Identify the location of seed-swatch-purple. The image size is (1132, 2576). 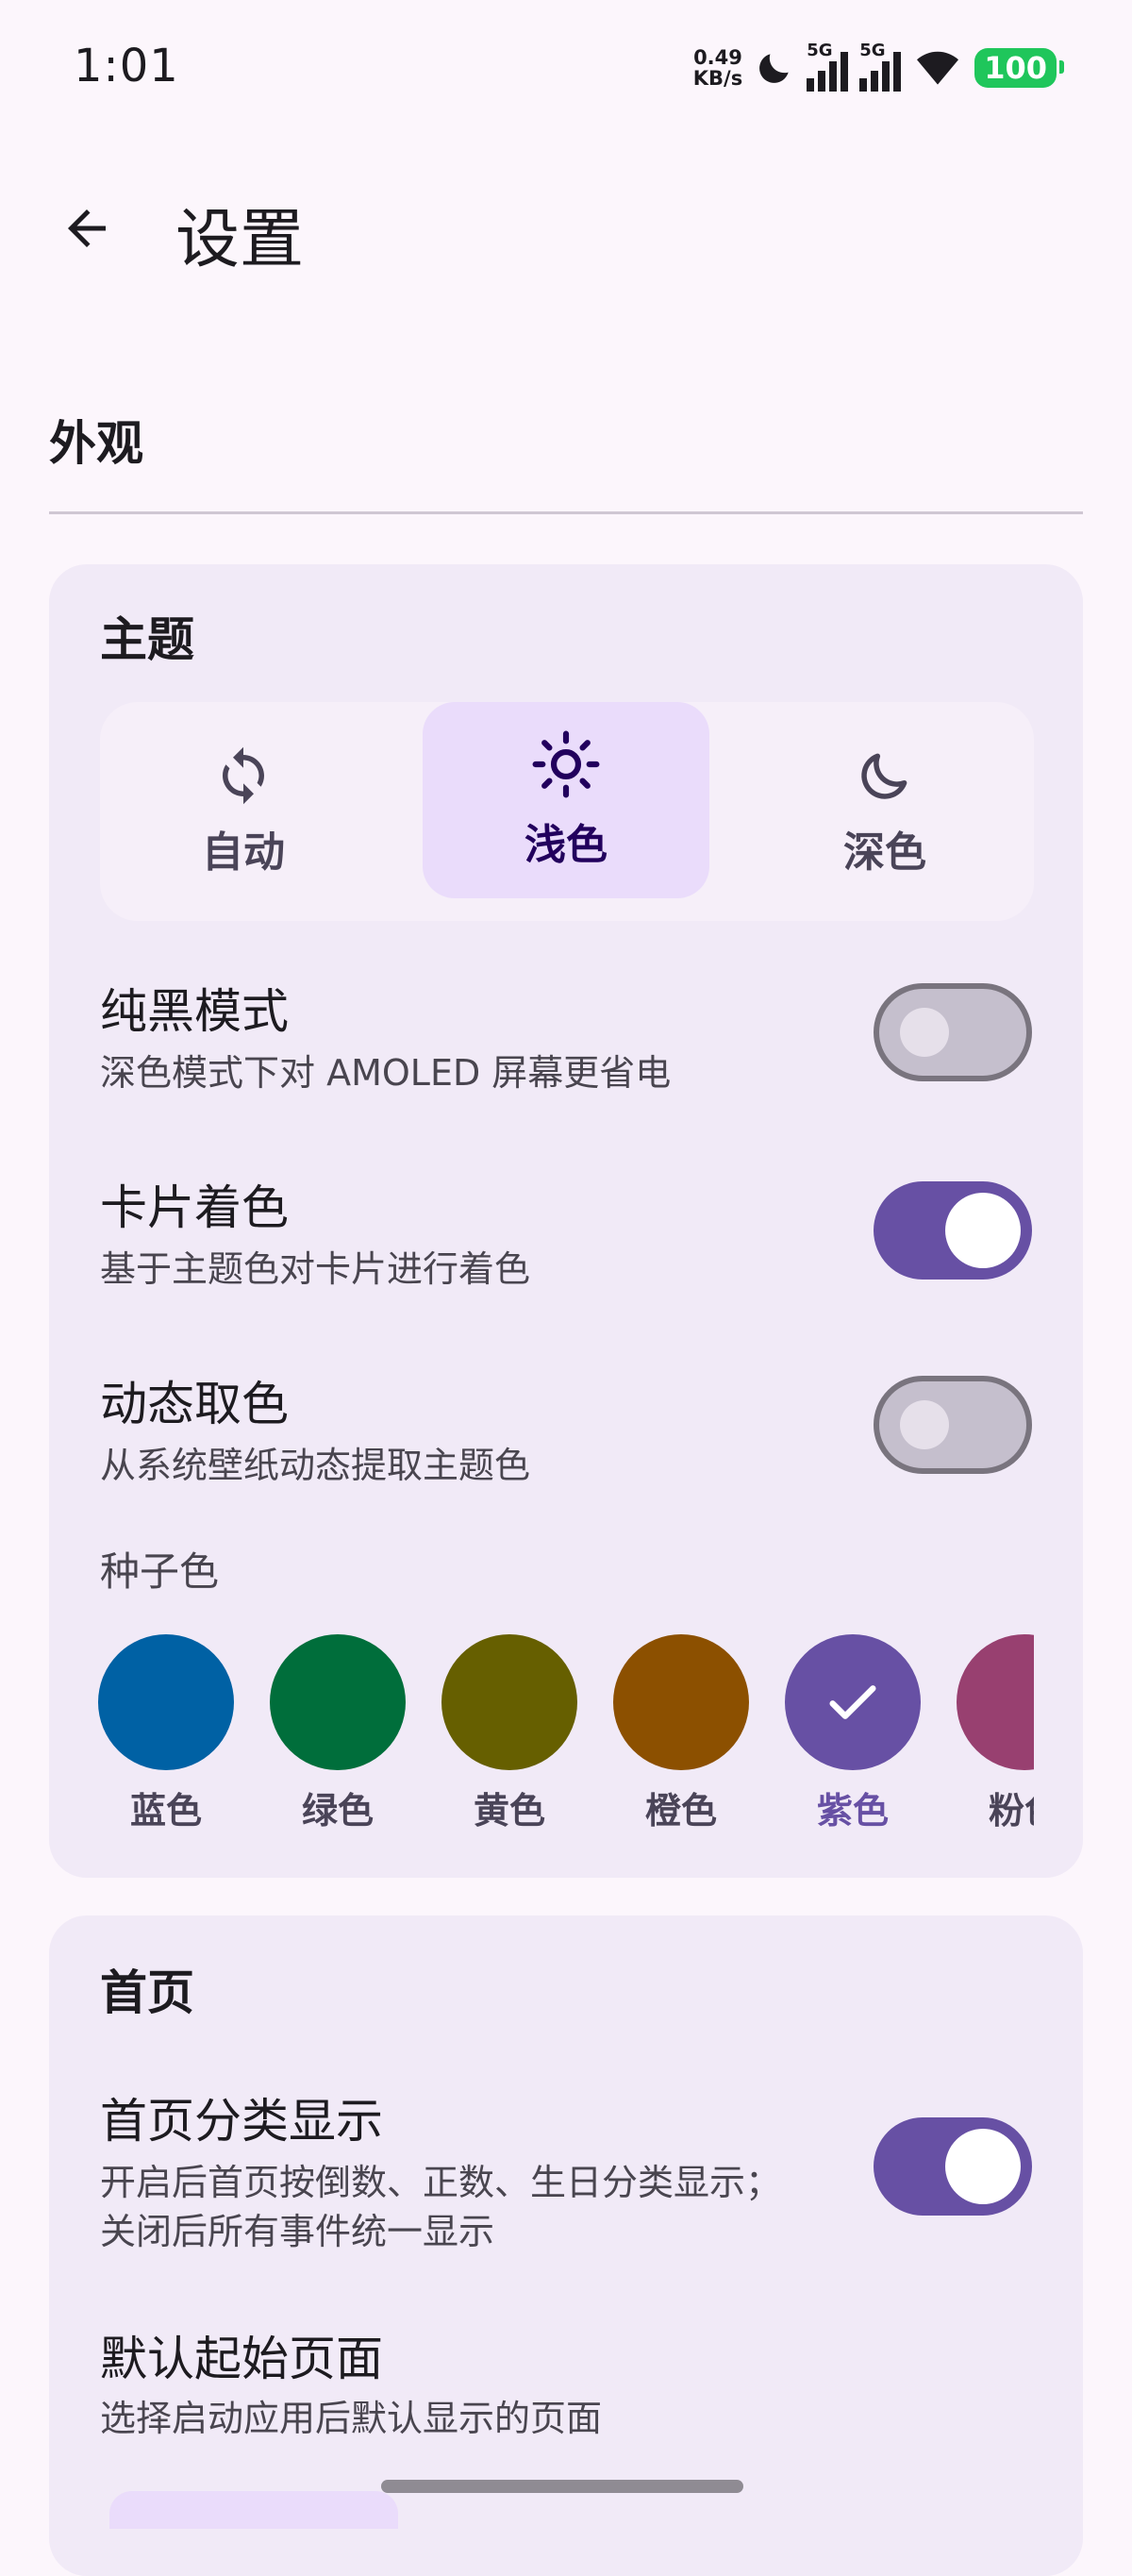
(853, 1702).